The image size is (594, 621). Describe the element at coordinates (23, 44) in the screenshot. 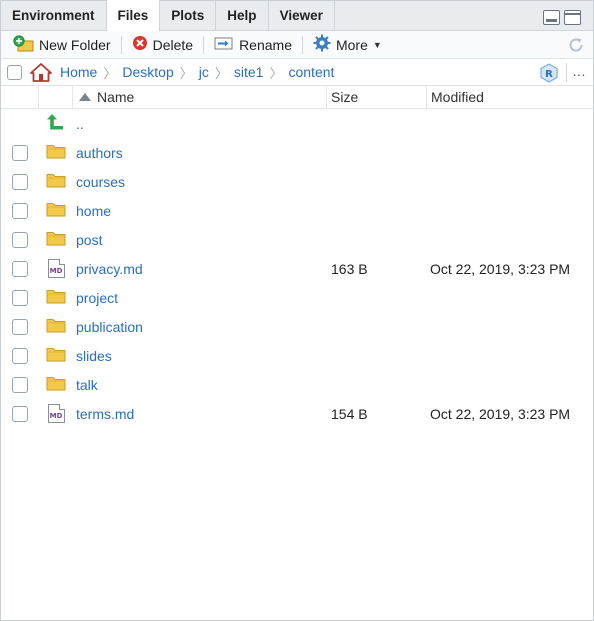

I see `new-folder-icon` at that location.